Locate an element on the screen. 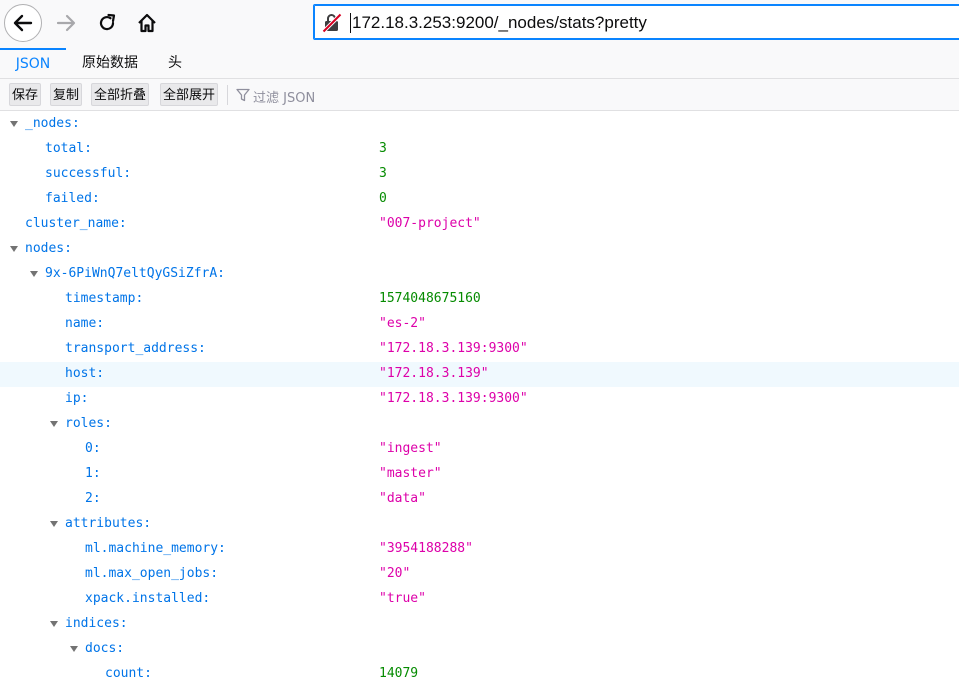 The image size is (959, 687). reload-icon is located at coordinates (107, 22).